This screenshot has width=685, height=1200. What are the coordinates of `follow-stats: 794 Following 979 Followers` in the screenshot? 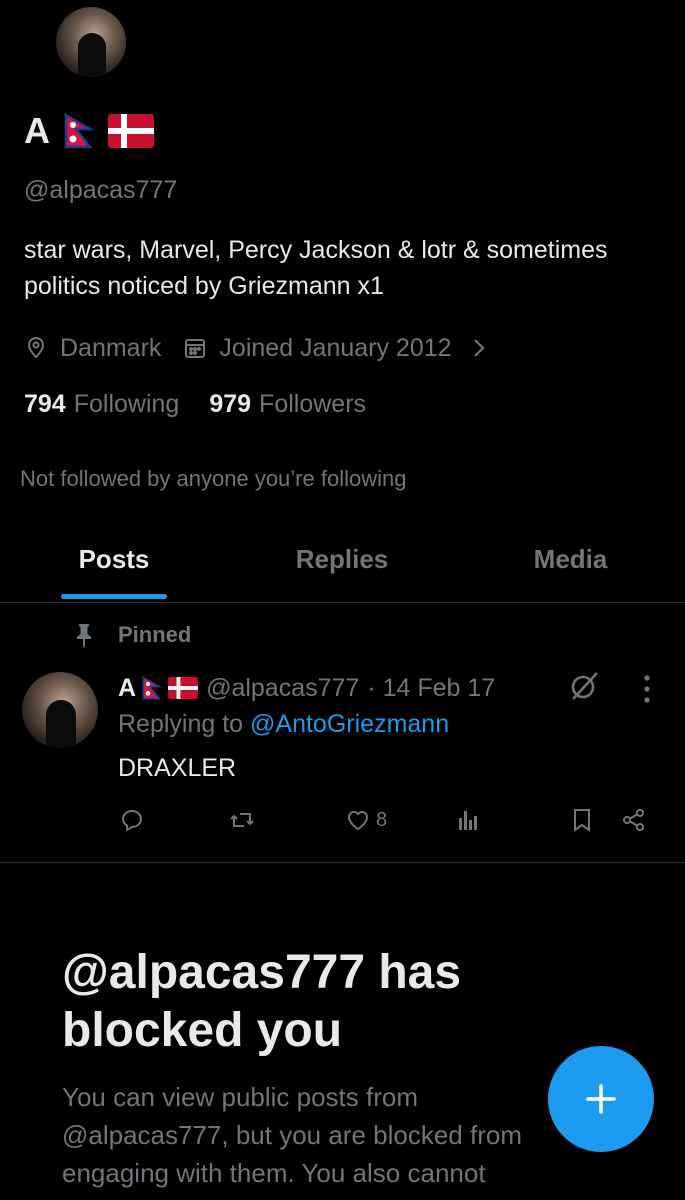 It's located at (195, 404).